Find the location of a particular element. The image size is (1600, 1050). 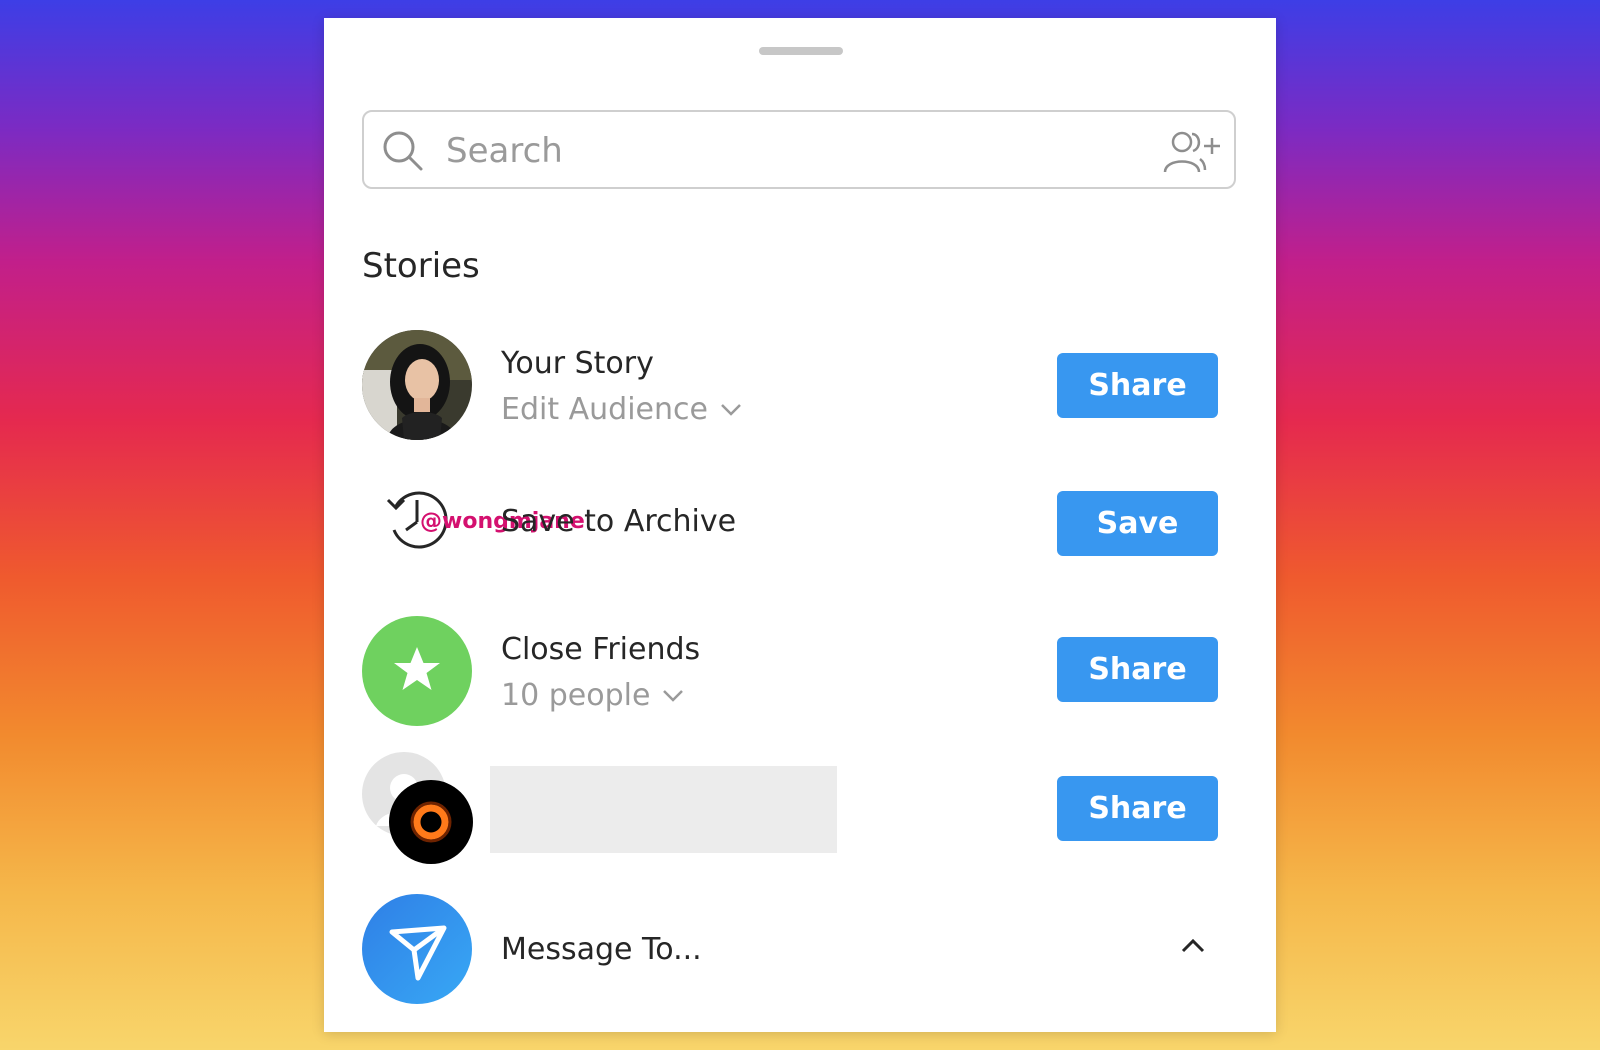

avatar is located at coordinates (417, 385).